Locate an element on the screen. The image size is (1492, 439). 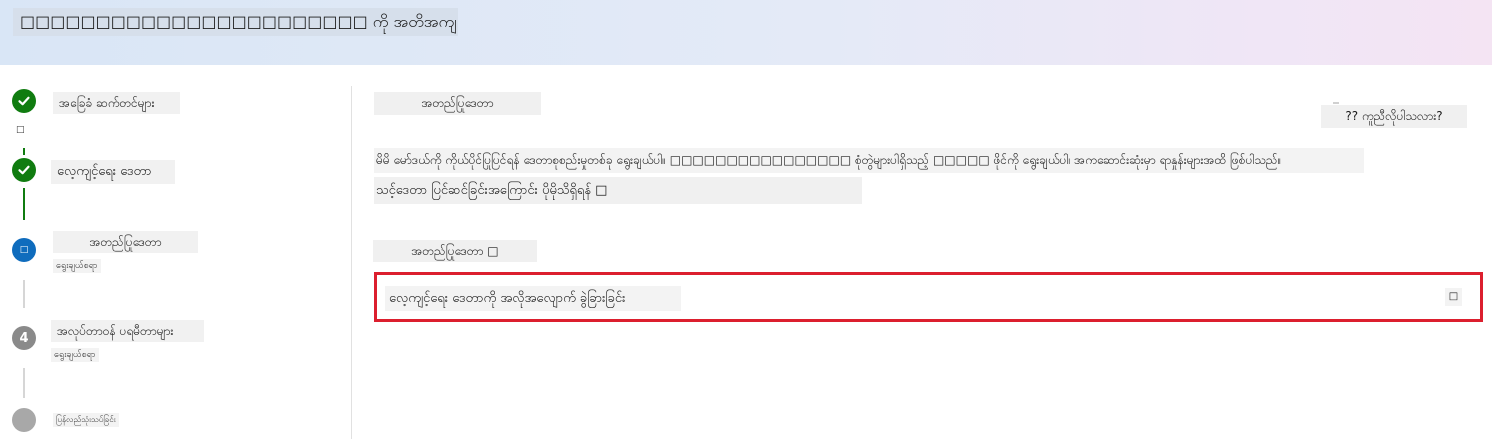
step-1-check-icon is located at coordinates (24, 101).